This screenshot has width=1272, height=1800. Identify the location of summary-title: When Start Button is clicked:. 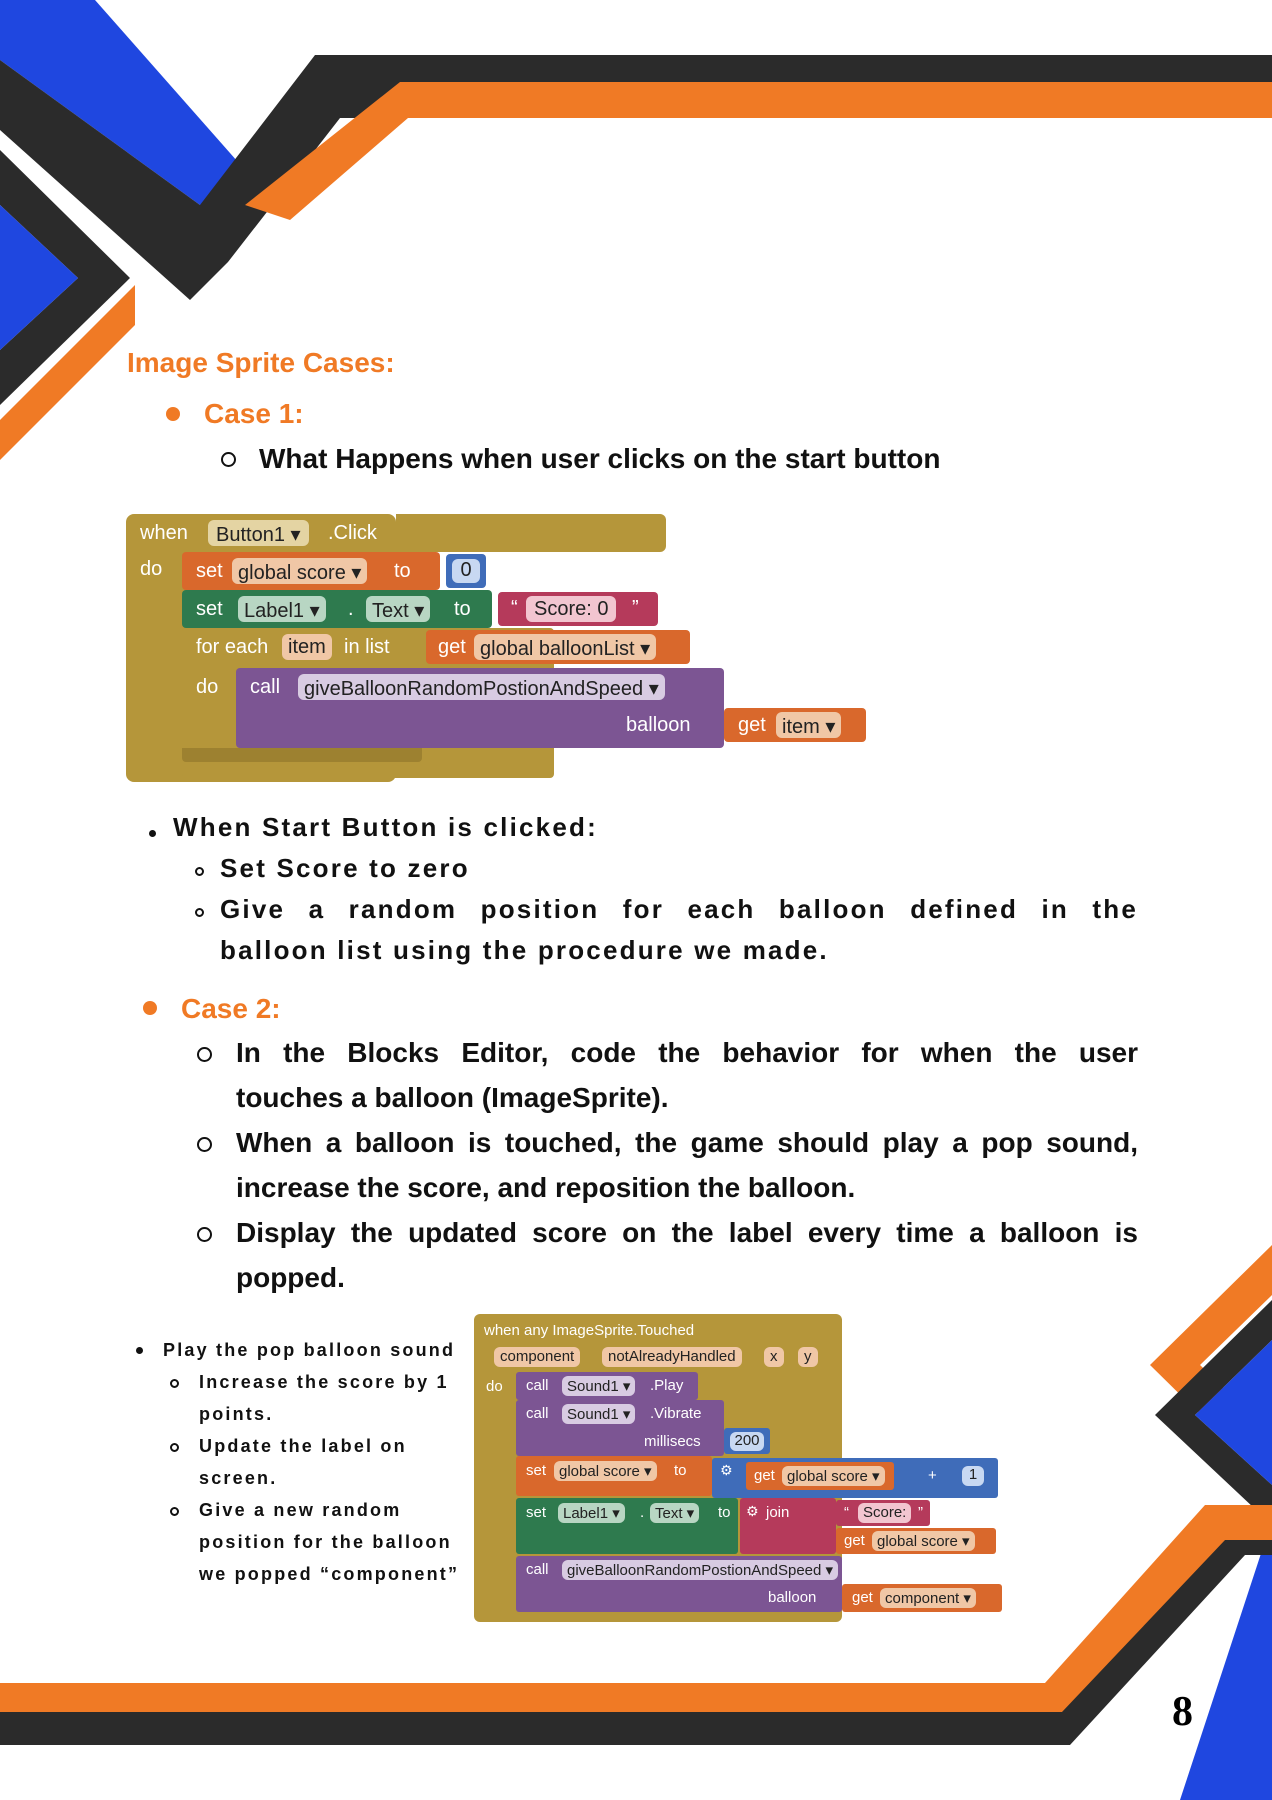
(385, 827).